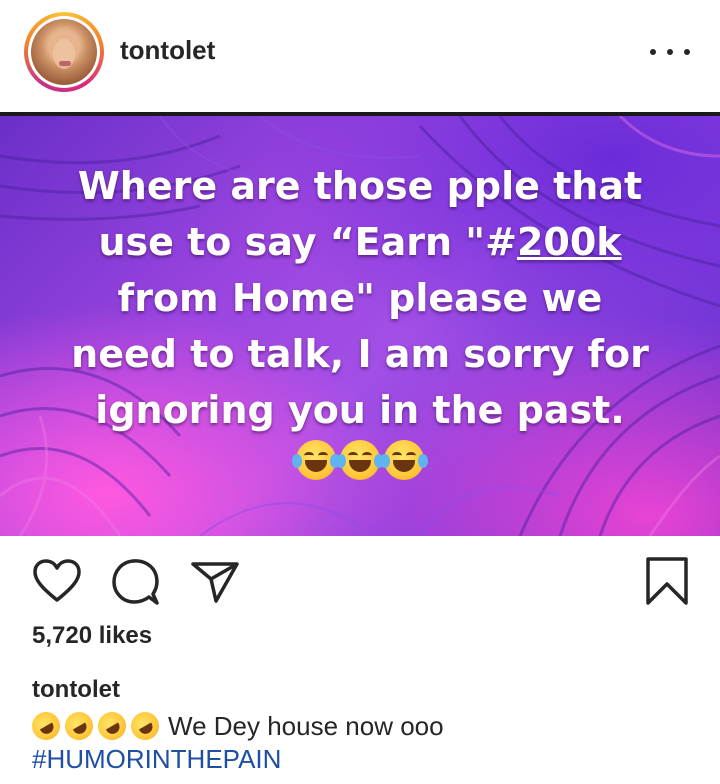  I want to click on comment-icon, so click(135, 582).